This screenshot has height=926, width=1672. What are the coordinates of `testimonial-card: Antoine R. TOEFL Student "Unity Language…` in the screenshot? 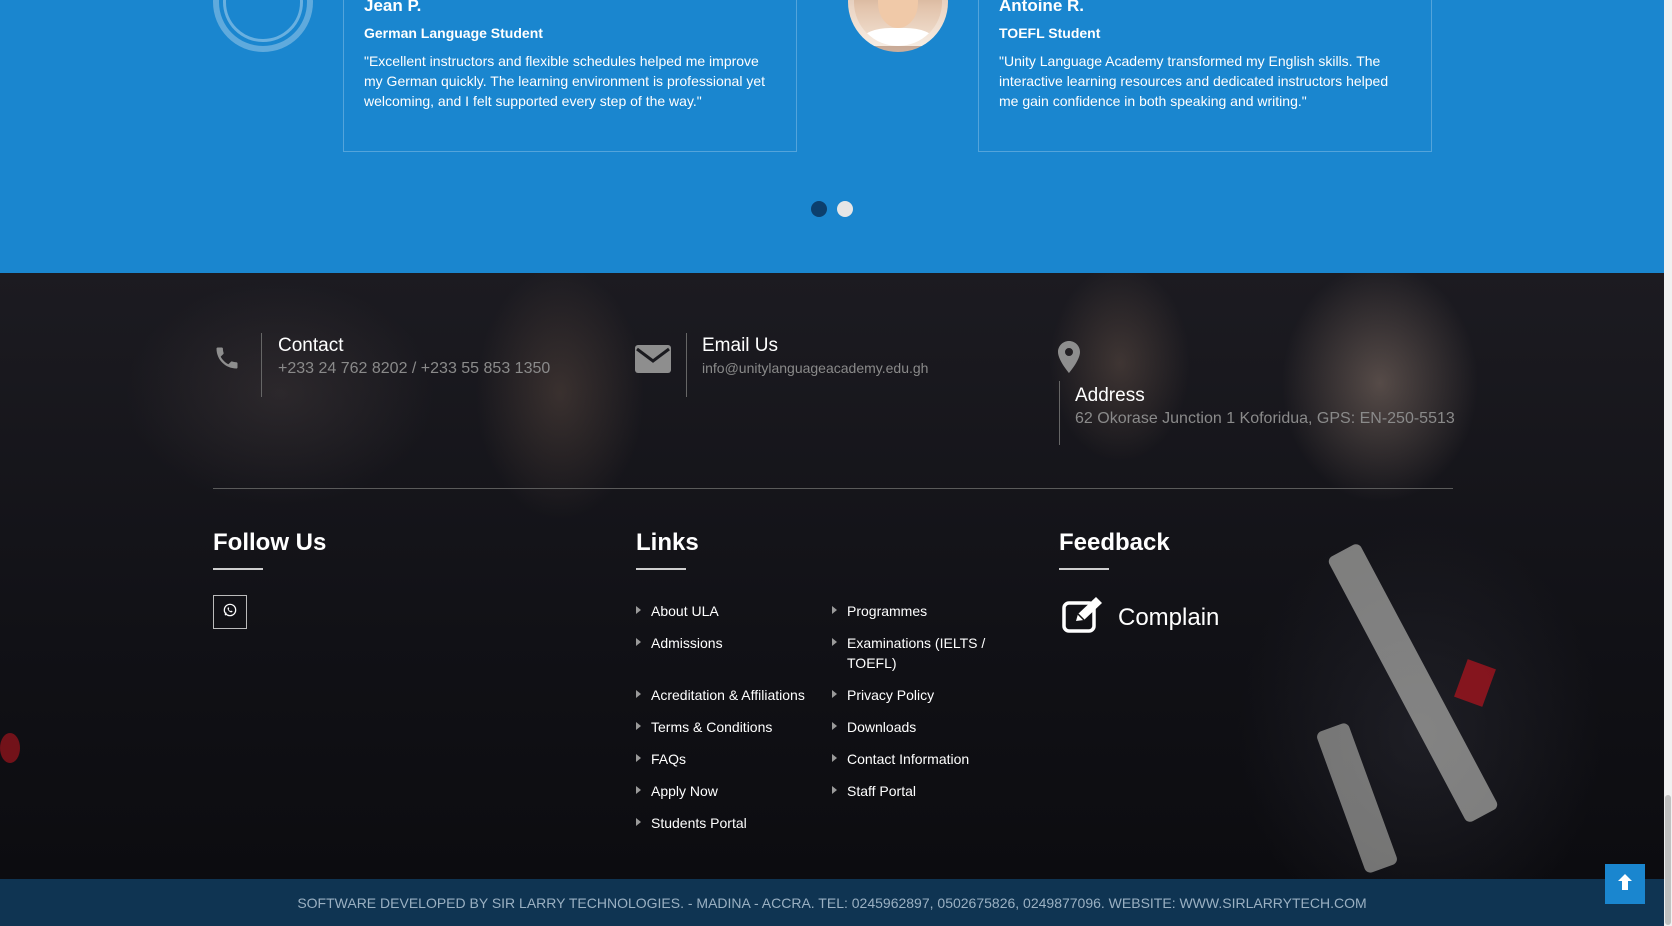 It's located at (1205, 76).